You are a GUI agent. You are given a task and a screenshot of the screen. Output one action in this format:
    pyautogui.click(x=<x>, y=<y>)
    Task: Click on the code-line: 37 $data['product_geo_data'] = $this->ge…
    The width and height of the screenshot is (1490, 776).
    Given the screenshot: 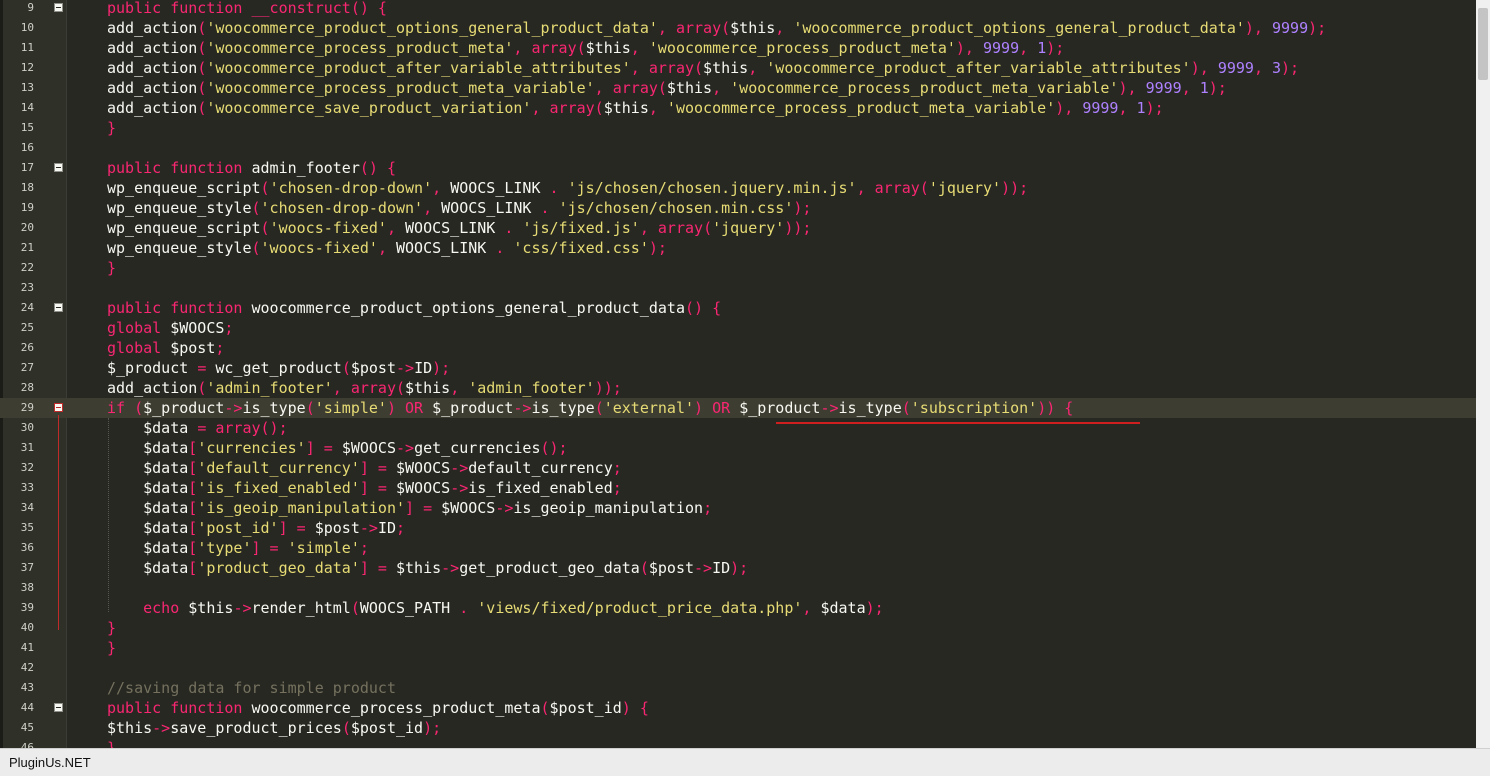 What is the action you would take?
    pyautogui.click(x=738, y=568)
    